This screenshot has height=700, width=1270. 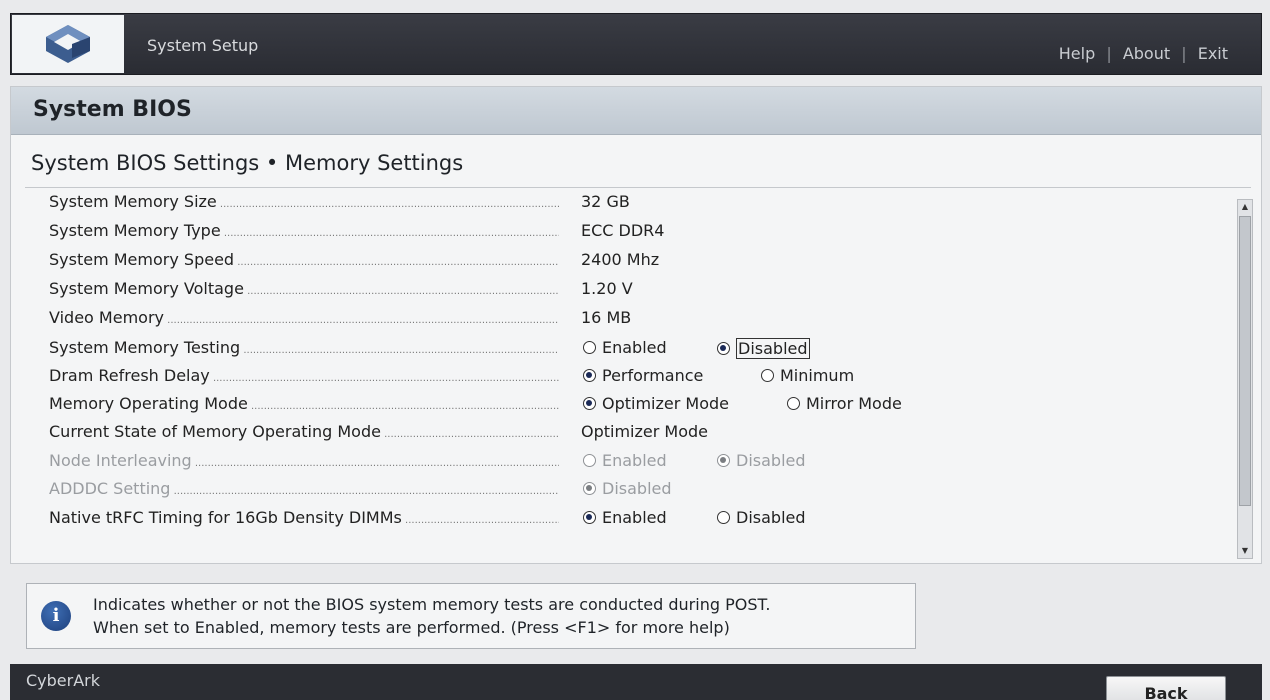 What do you see at coordinates (1245, 551) in the screenshot?
I see `scroll-down-icon: ▼` at bounding box center [1245, 551].